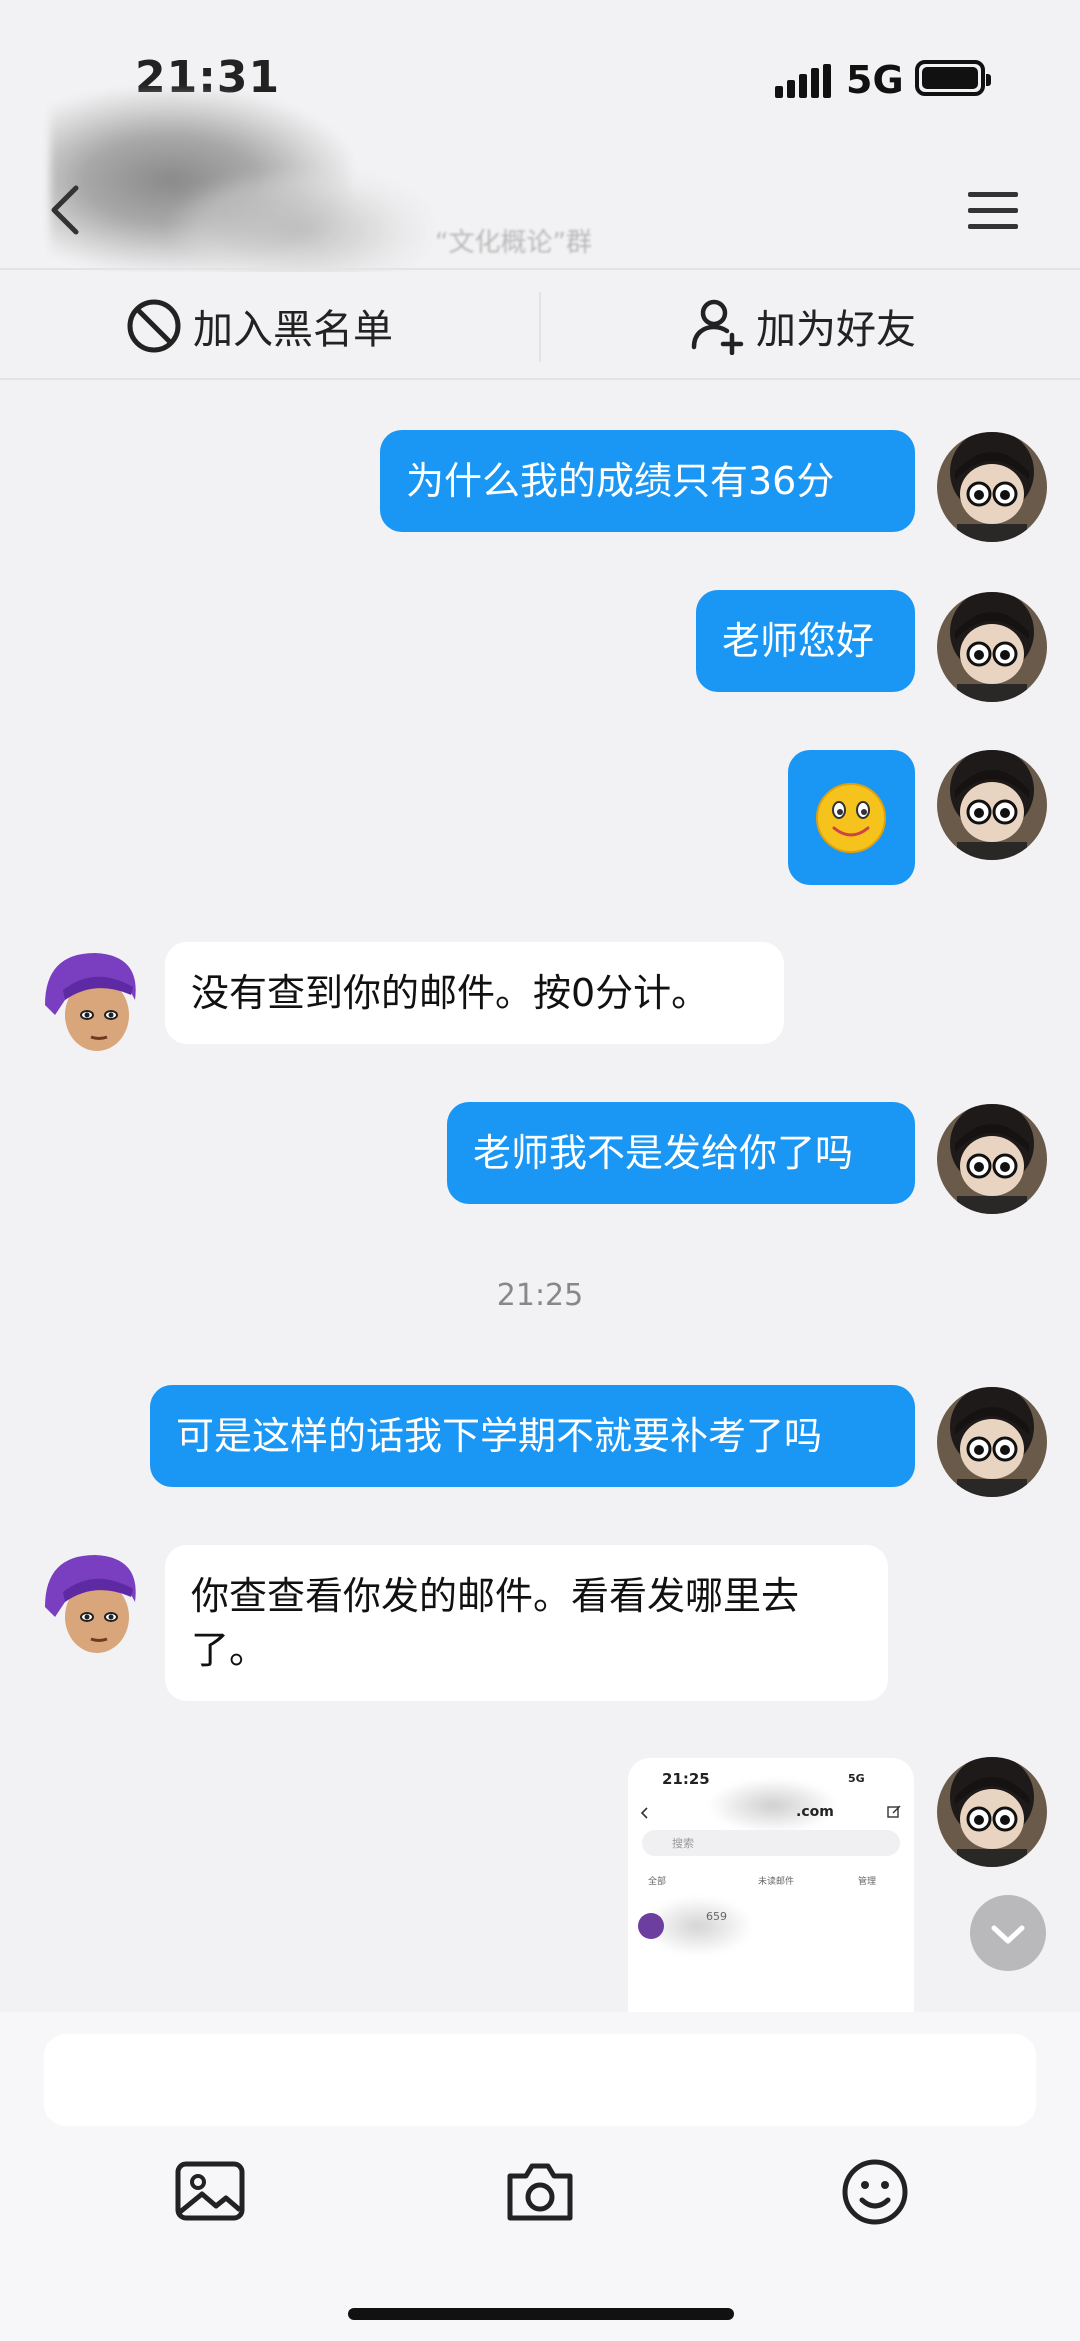 The width and height of the screenshot is (1080, 2341). What do you see at coordinates (867, 1882) in the screenshot?
I see `thumb-tab-manage: 管理` at bounding box center [867, 1882].